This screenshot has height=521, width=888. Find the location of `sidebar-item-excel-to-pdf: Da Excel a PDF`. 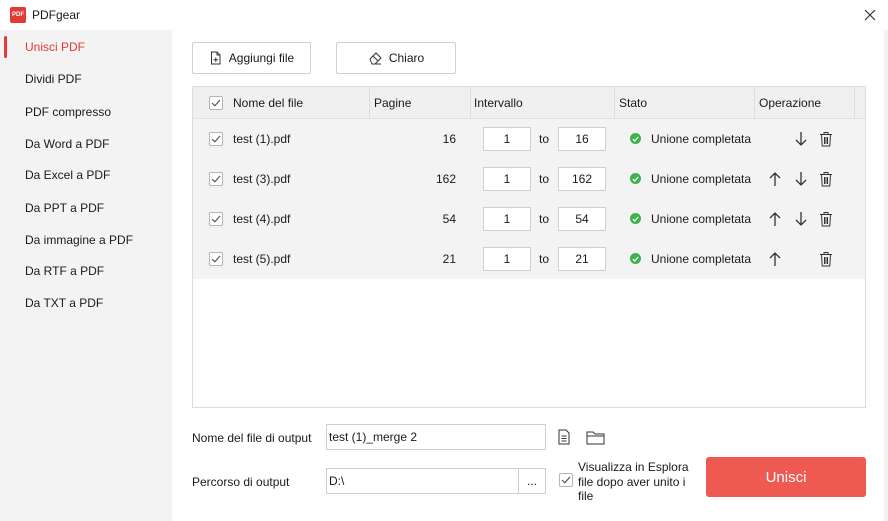

sidebar-item-excel-to-pdf: Da Excel a PDF is located at coordinates (86, 175).